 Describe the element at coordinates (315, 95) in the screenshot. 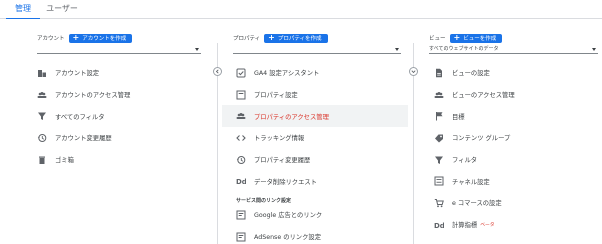

I see `menu-item-property-settings: プロパティ設定` at that location.